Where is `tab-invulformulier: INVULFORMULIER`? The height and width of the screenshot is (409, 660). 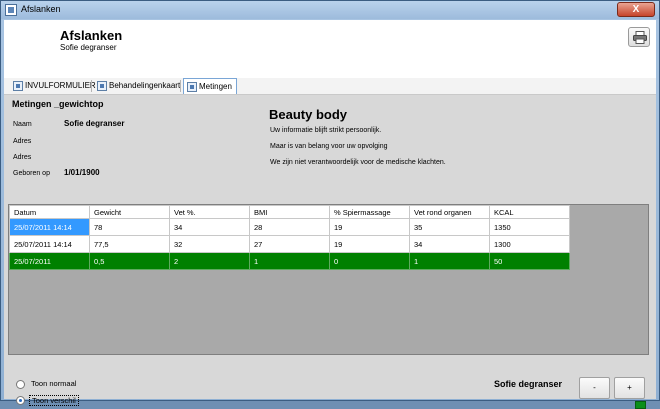
tab-invulformulier: INVULFORMULIER is located at coordinates (55, 86).